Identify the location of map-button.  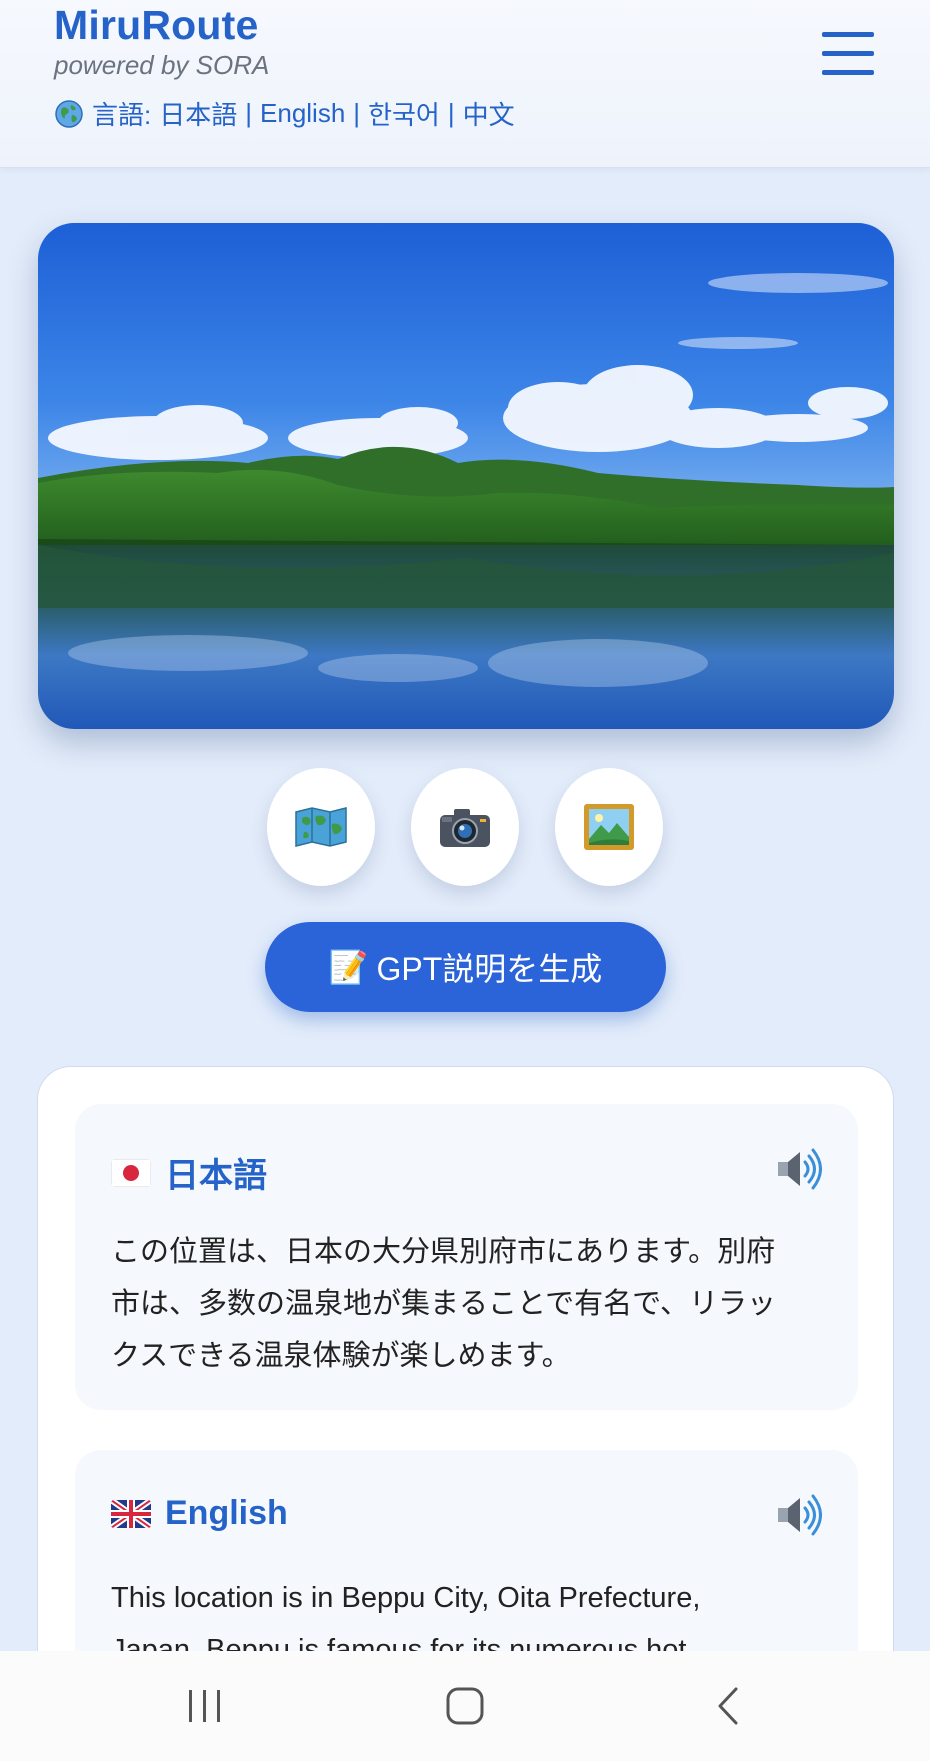
(321, 827).